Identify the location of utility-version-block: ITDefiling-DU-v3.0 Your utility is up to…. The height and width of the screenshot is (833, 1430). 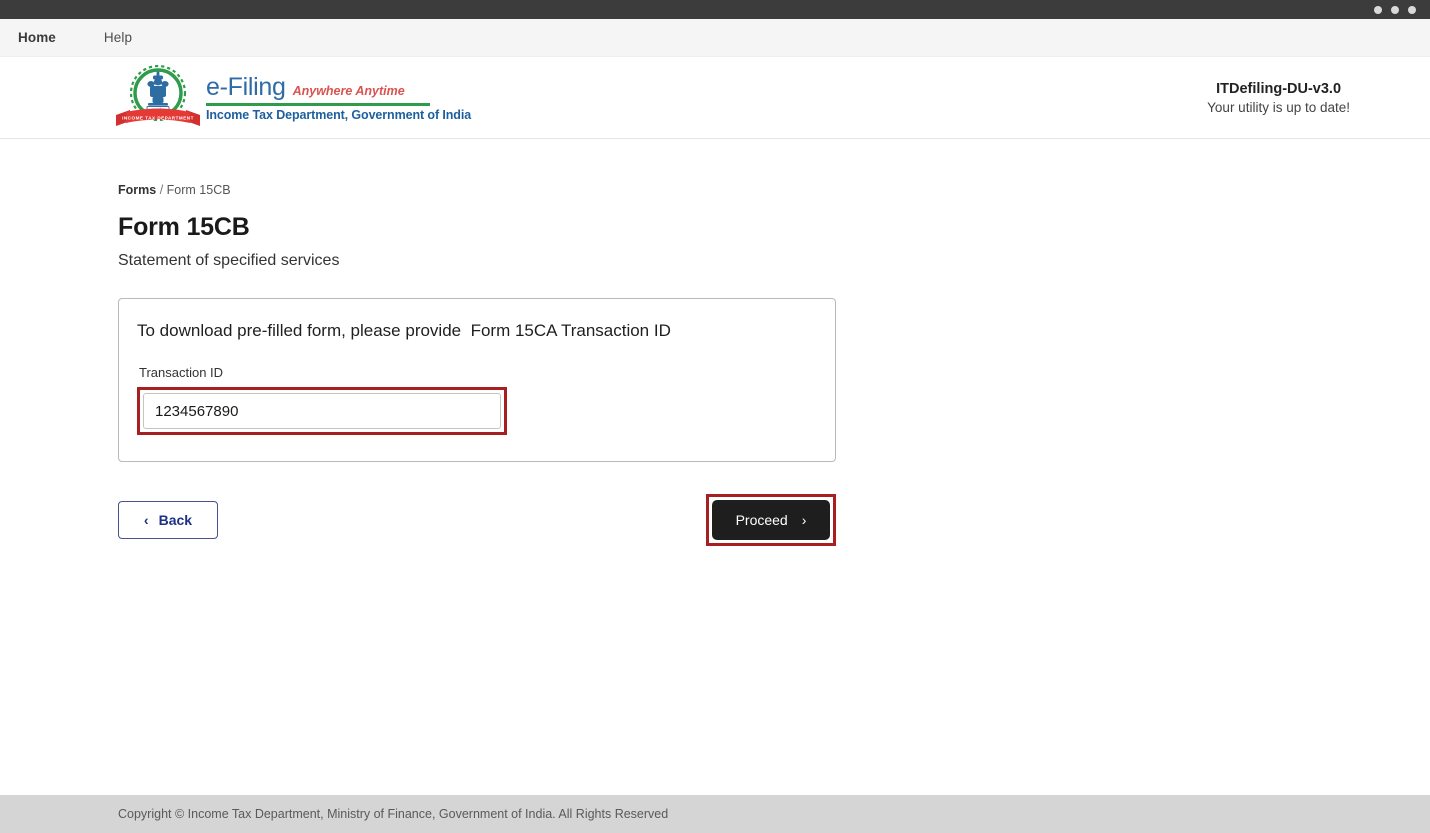
(1278, 98).